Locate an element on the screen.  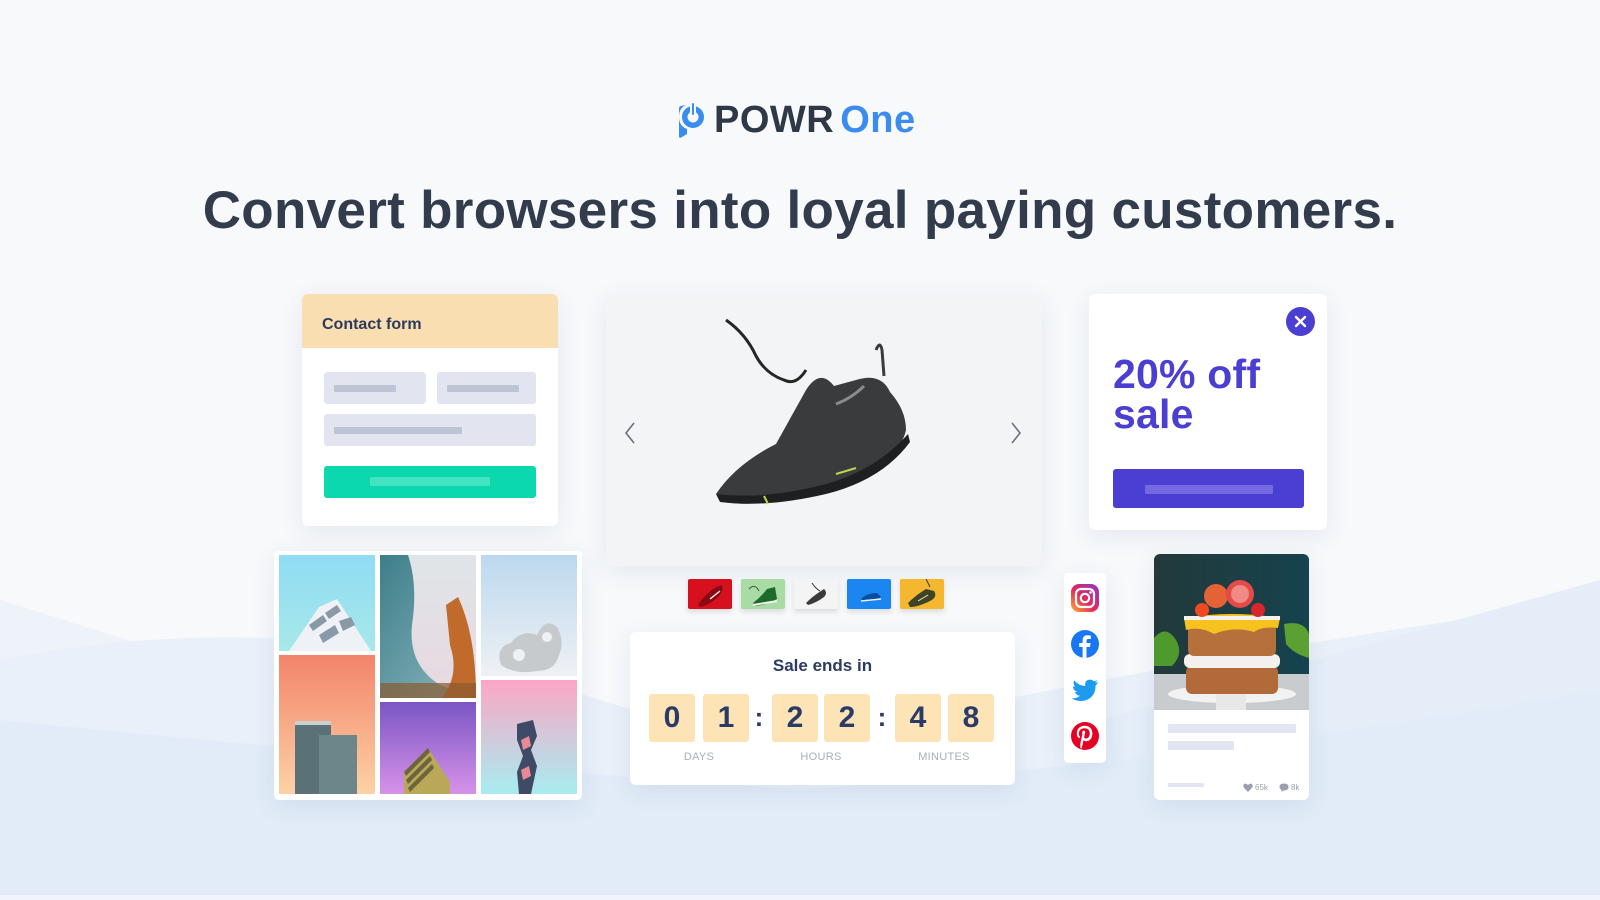
power-logo-icon is located at coordinates (691, 119).